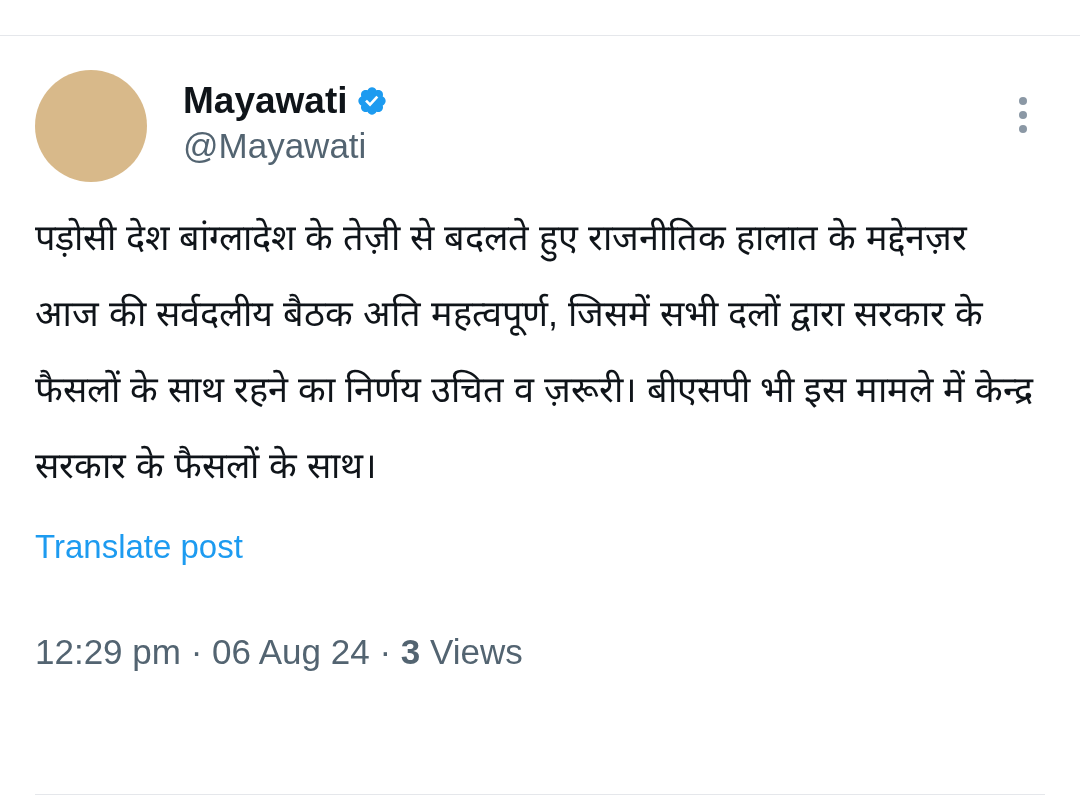  I want to click on post-timestamp: 12:29 pm · 06 Aug 24 · 3 Views, so click(279, 651).